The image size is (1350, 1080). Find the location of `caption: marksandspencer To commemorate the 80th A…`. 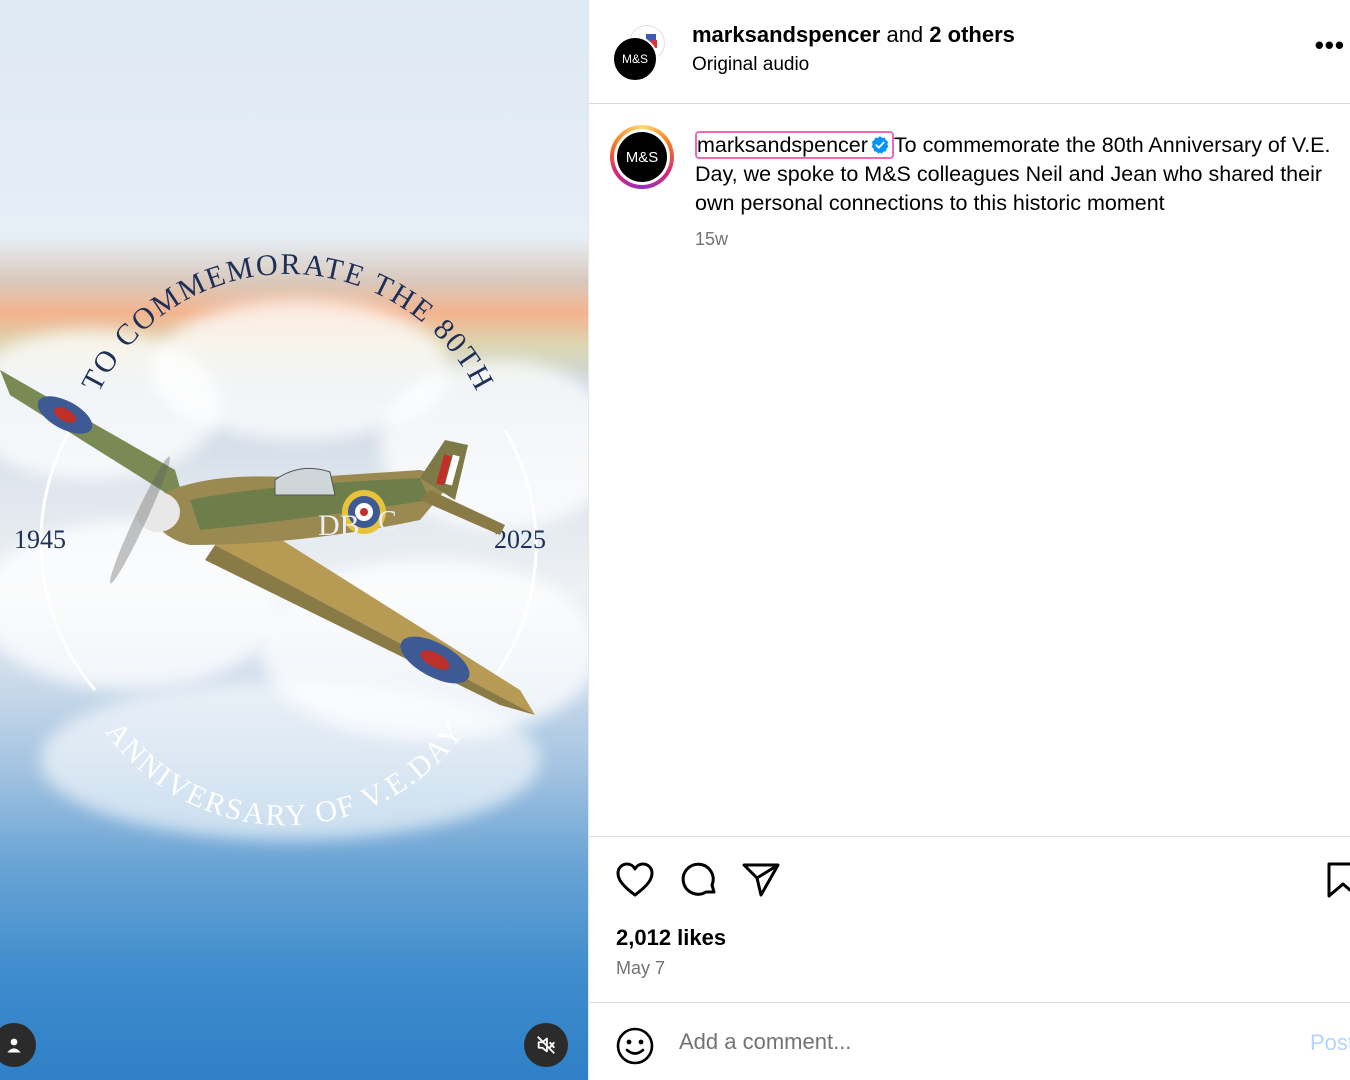

caption: marksandspencer To commemorate the 80th A… is located at coordinates (1017, 174).